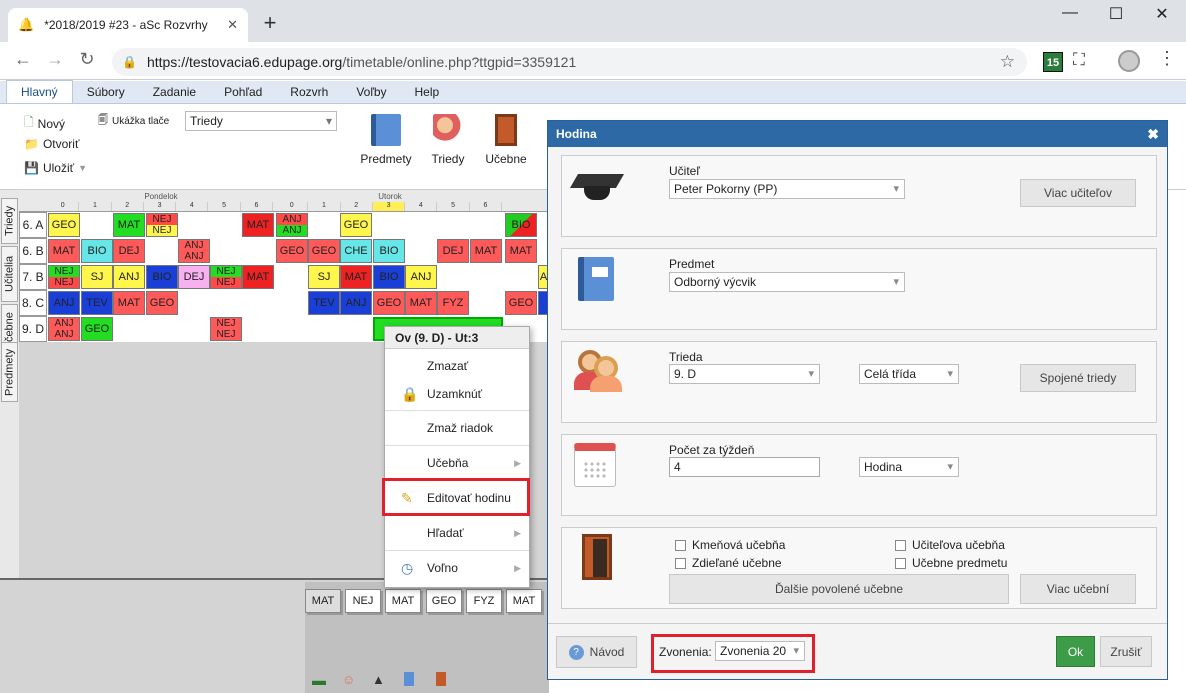  I want to click on ctx-free: ◷ Voľno ▶, so click(457, 568).